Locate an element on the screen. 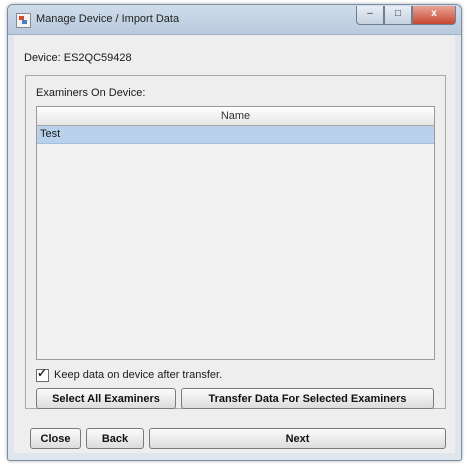 This screenshot has height=468, width=469. minimize-icon: – is located at coordinates (370, 13).